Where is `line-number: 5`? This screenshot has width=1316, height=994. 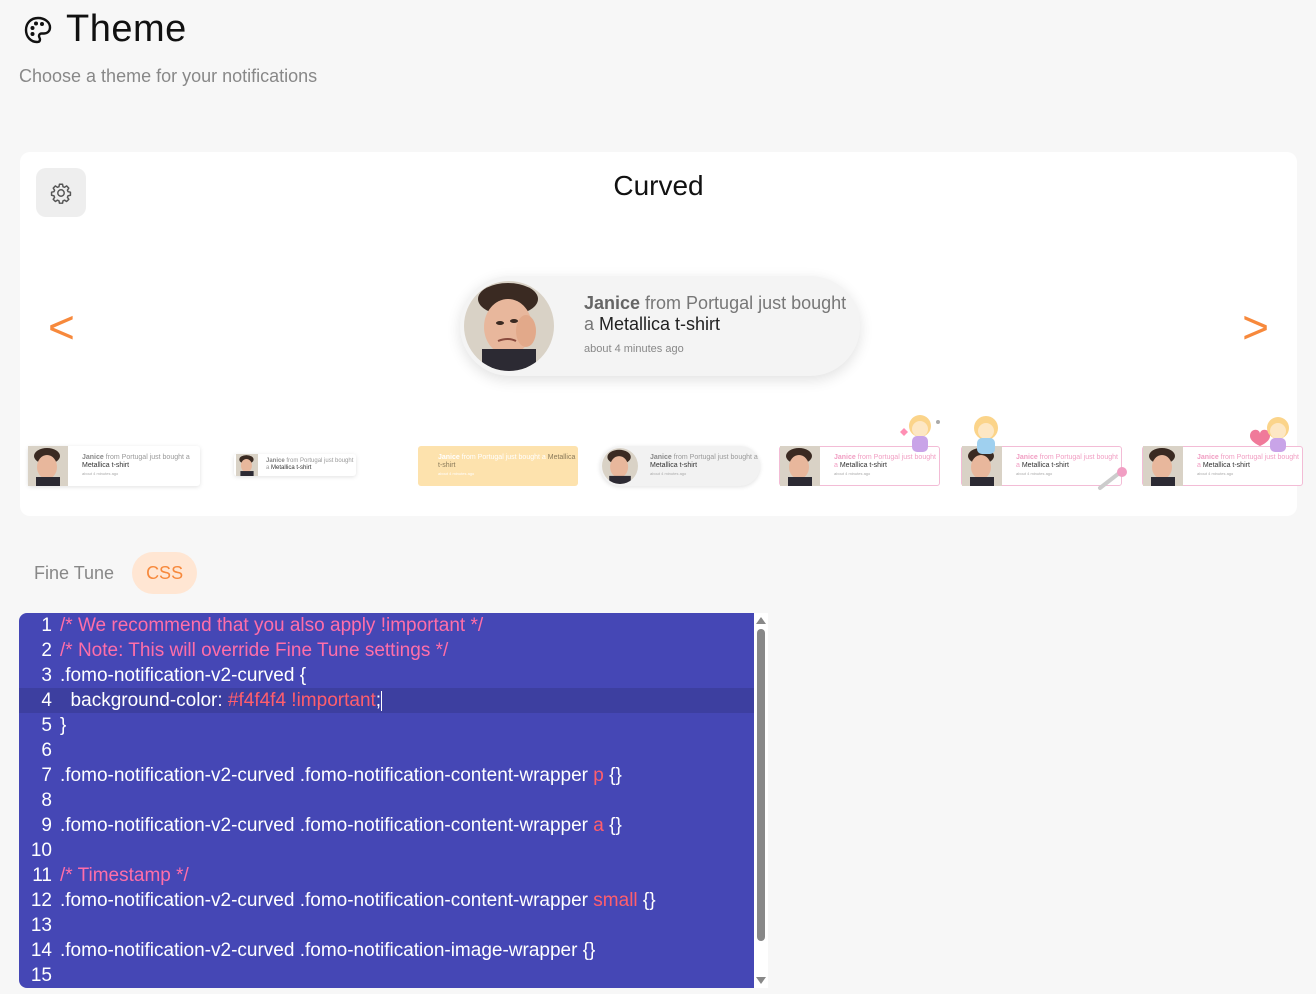 line-number: 5 is located at coordinates (46, 725).